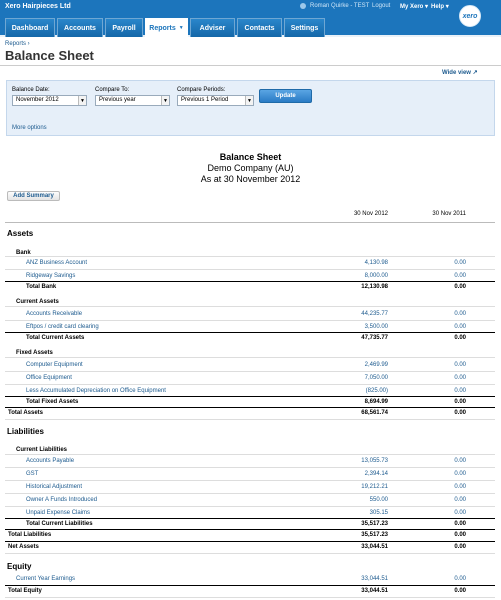  Describe the element at coordinates (353, 579) in the screenshot. I see `account-value-current: 33,044.51` at that location.